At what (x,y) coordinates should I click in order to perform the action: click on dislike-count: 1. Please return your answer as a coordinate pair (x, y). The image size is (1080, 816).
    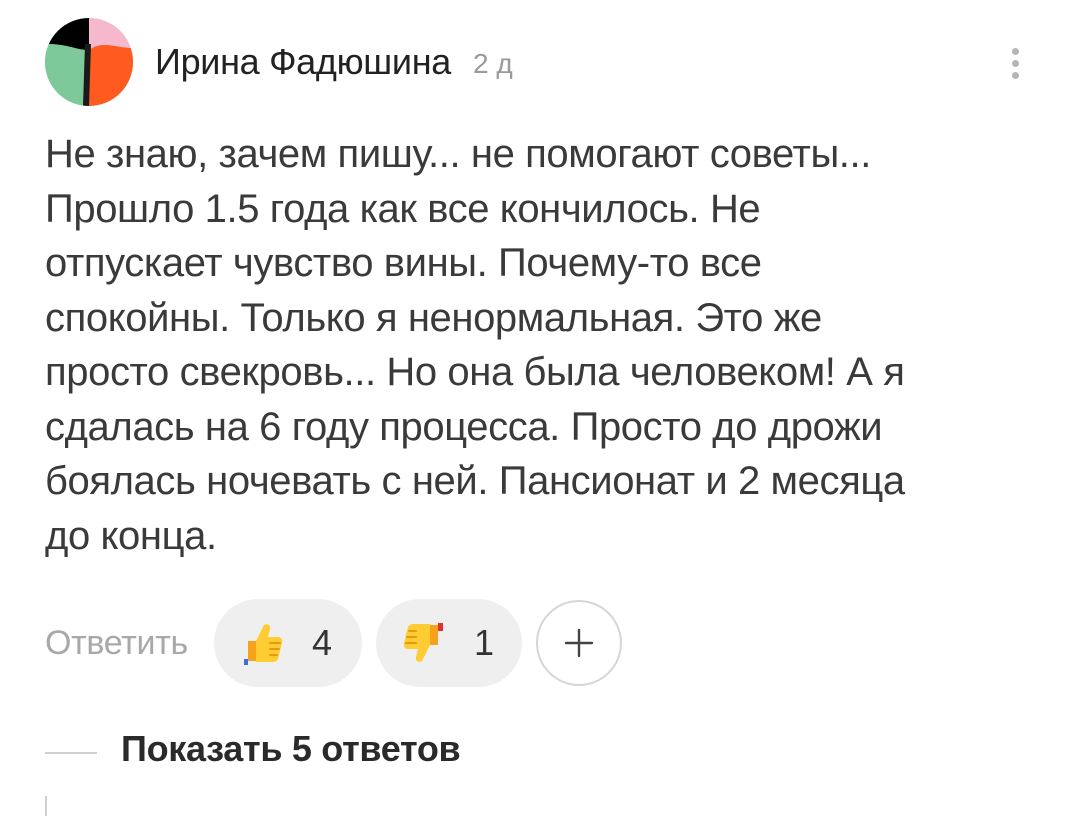
    Looking at the image, I should click on (483, 642).